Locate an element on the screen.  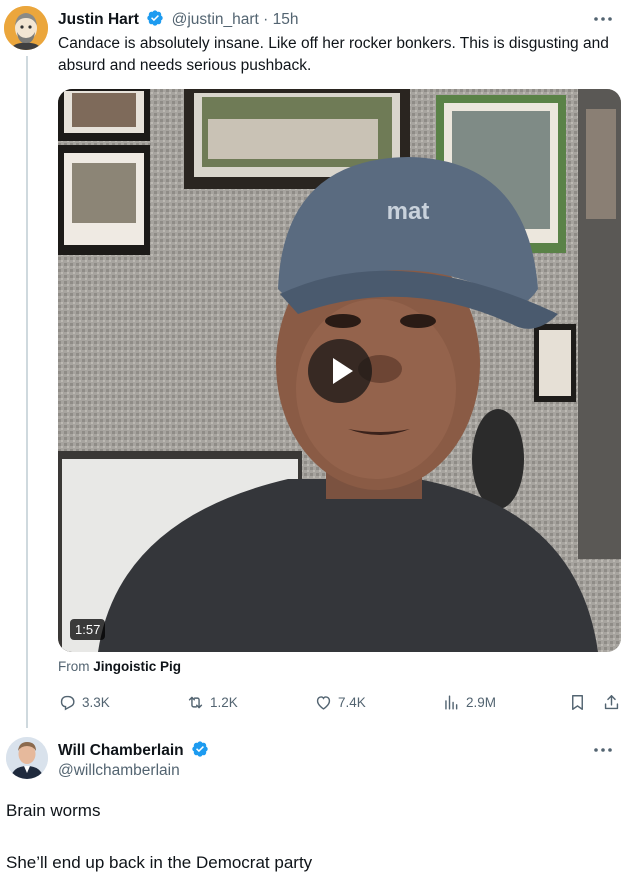
repost-icon is located at coordinates (195, 702).